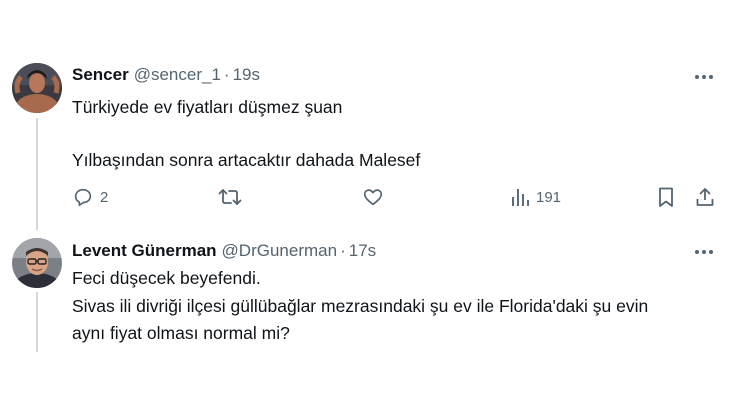 Image resolution: width=730 pixels, height=420 pixels. I want to click on tweet-text-line: aynı fiyat olması normal mi?, so click(181, 333).